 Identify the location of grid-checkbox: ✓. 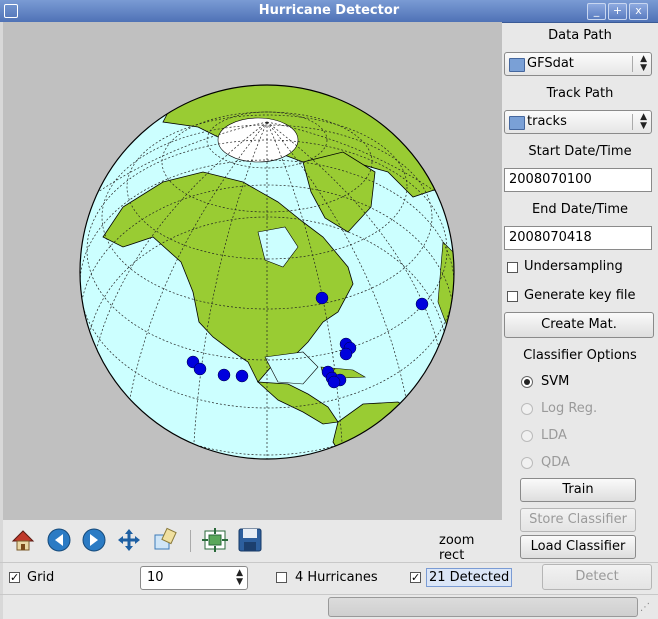
(14, 577).